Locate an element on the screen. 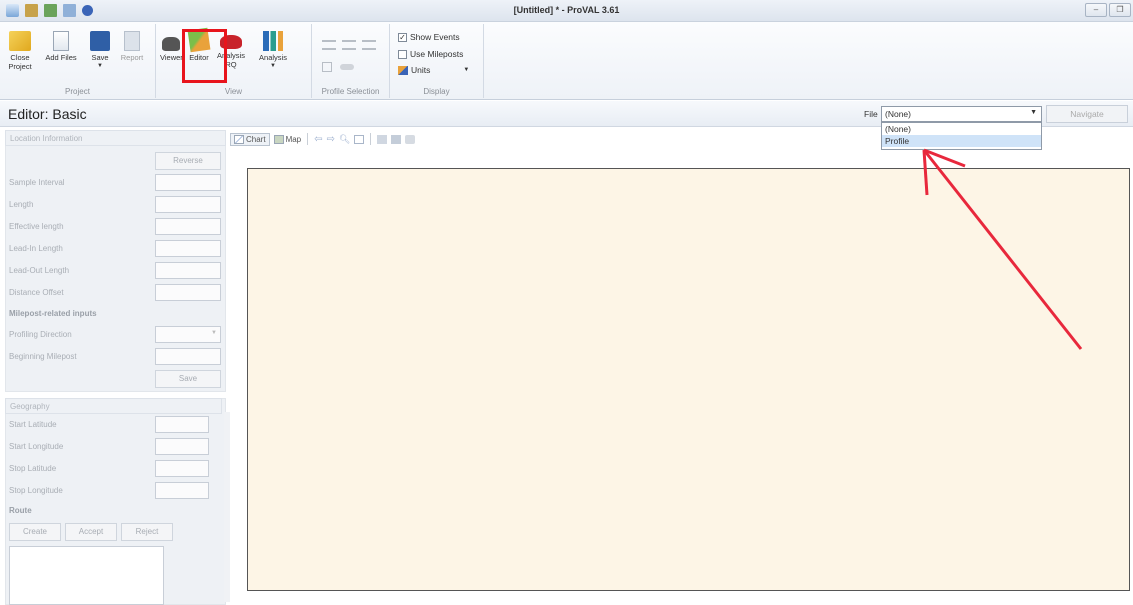 The image size is (1133, 605). add-files-button: Add Files is located at coordinates (61, 44).